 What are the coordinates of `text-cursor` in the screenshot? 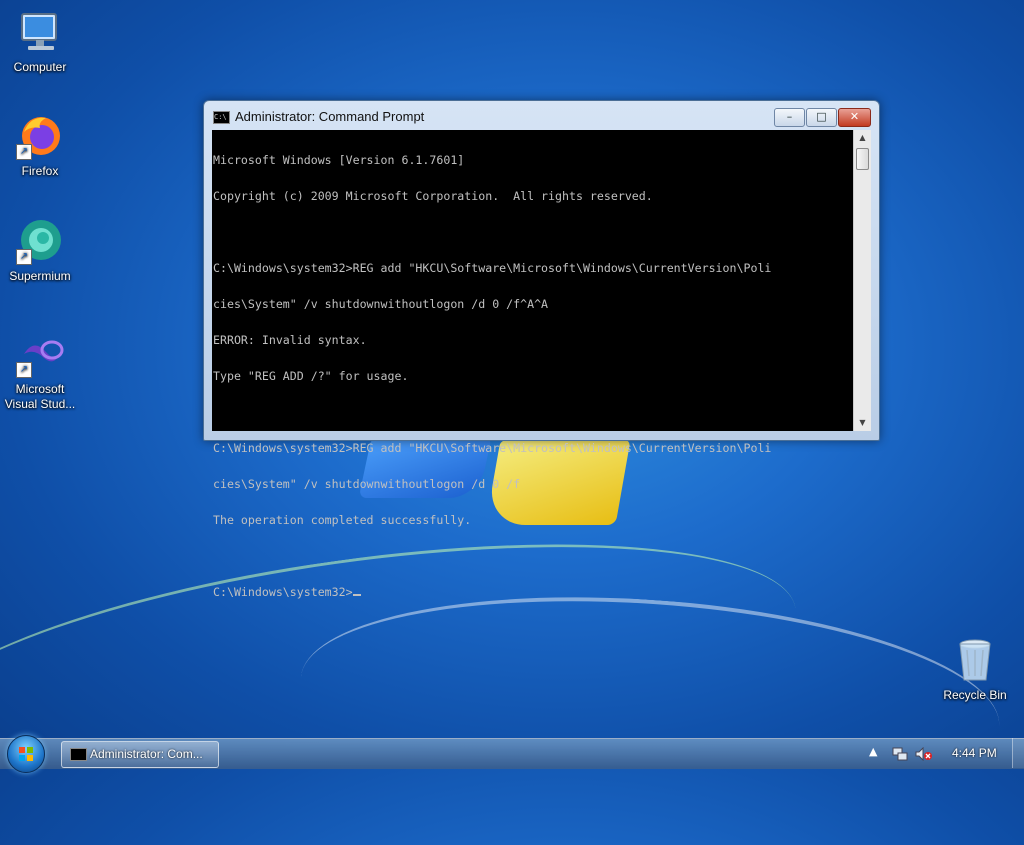 It's located at (356, 595).